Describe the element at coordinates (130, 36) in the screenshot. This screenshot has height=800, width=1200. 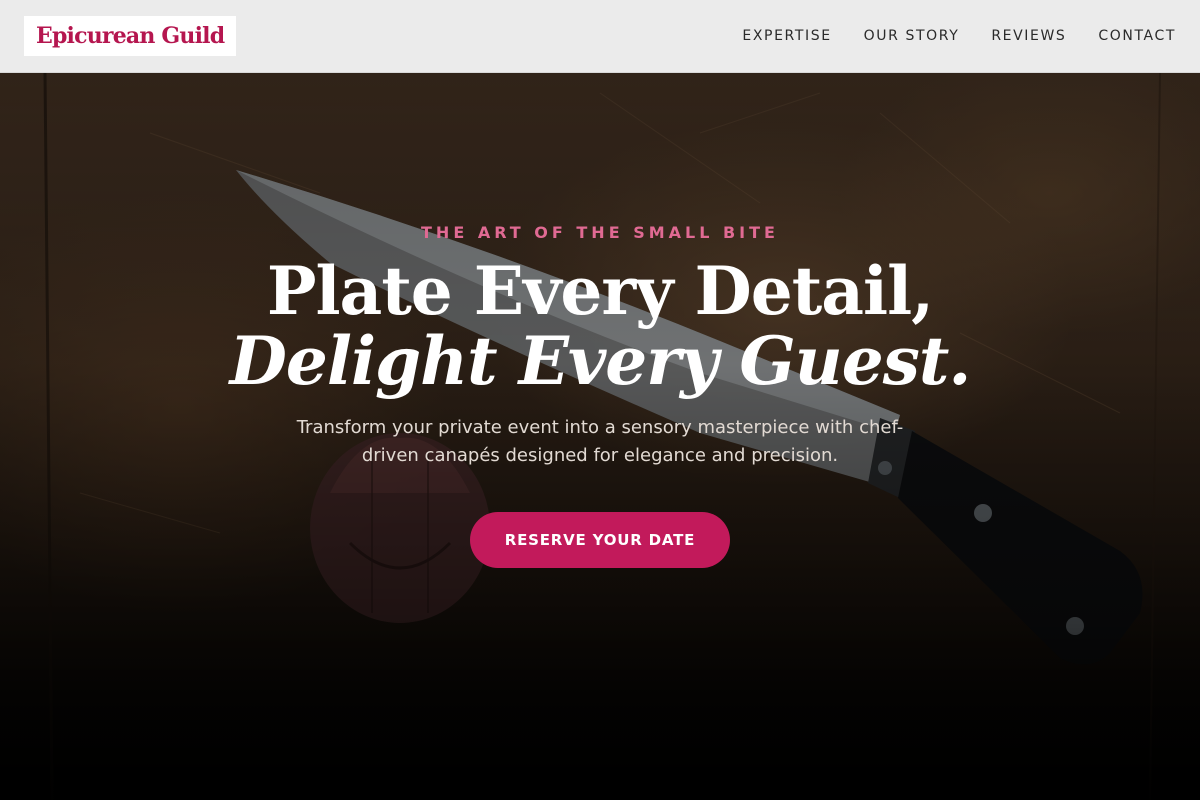
I see `site-logo: Epicurean Guild` at that location.